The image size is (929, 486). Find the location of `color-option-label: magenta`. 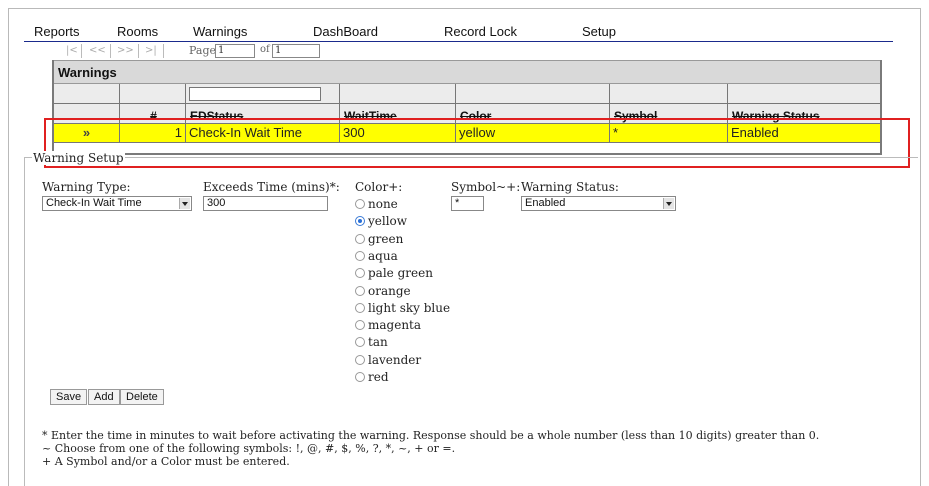

color-option-label: magenta is located at coordinates (395, 325).